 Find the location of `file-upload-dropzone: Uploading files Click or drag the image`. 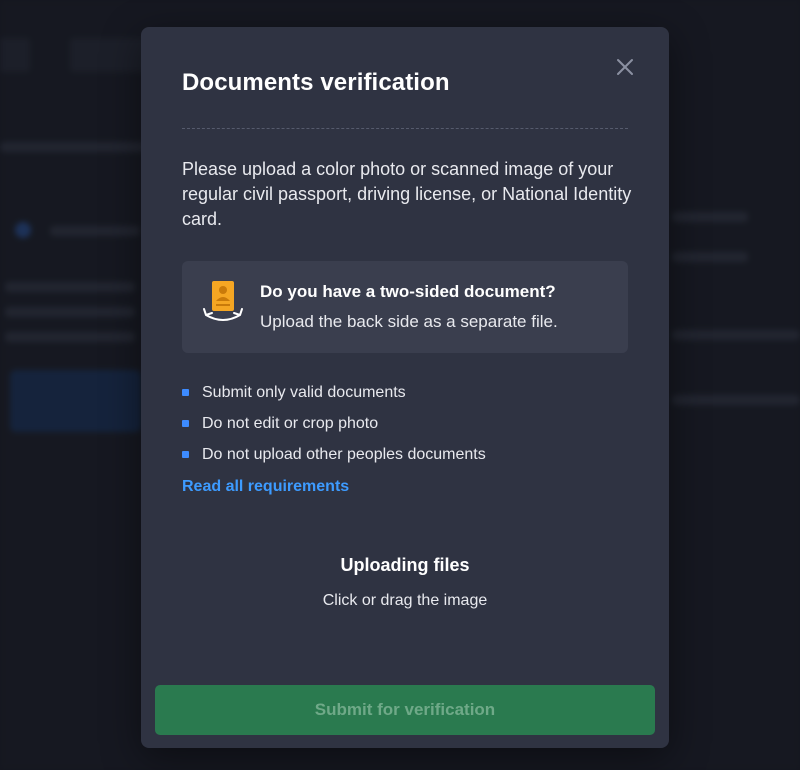

file-upload-dropzone: Uploading files Click or drag the image is located at coordinates (405, 587).